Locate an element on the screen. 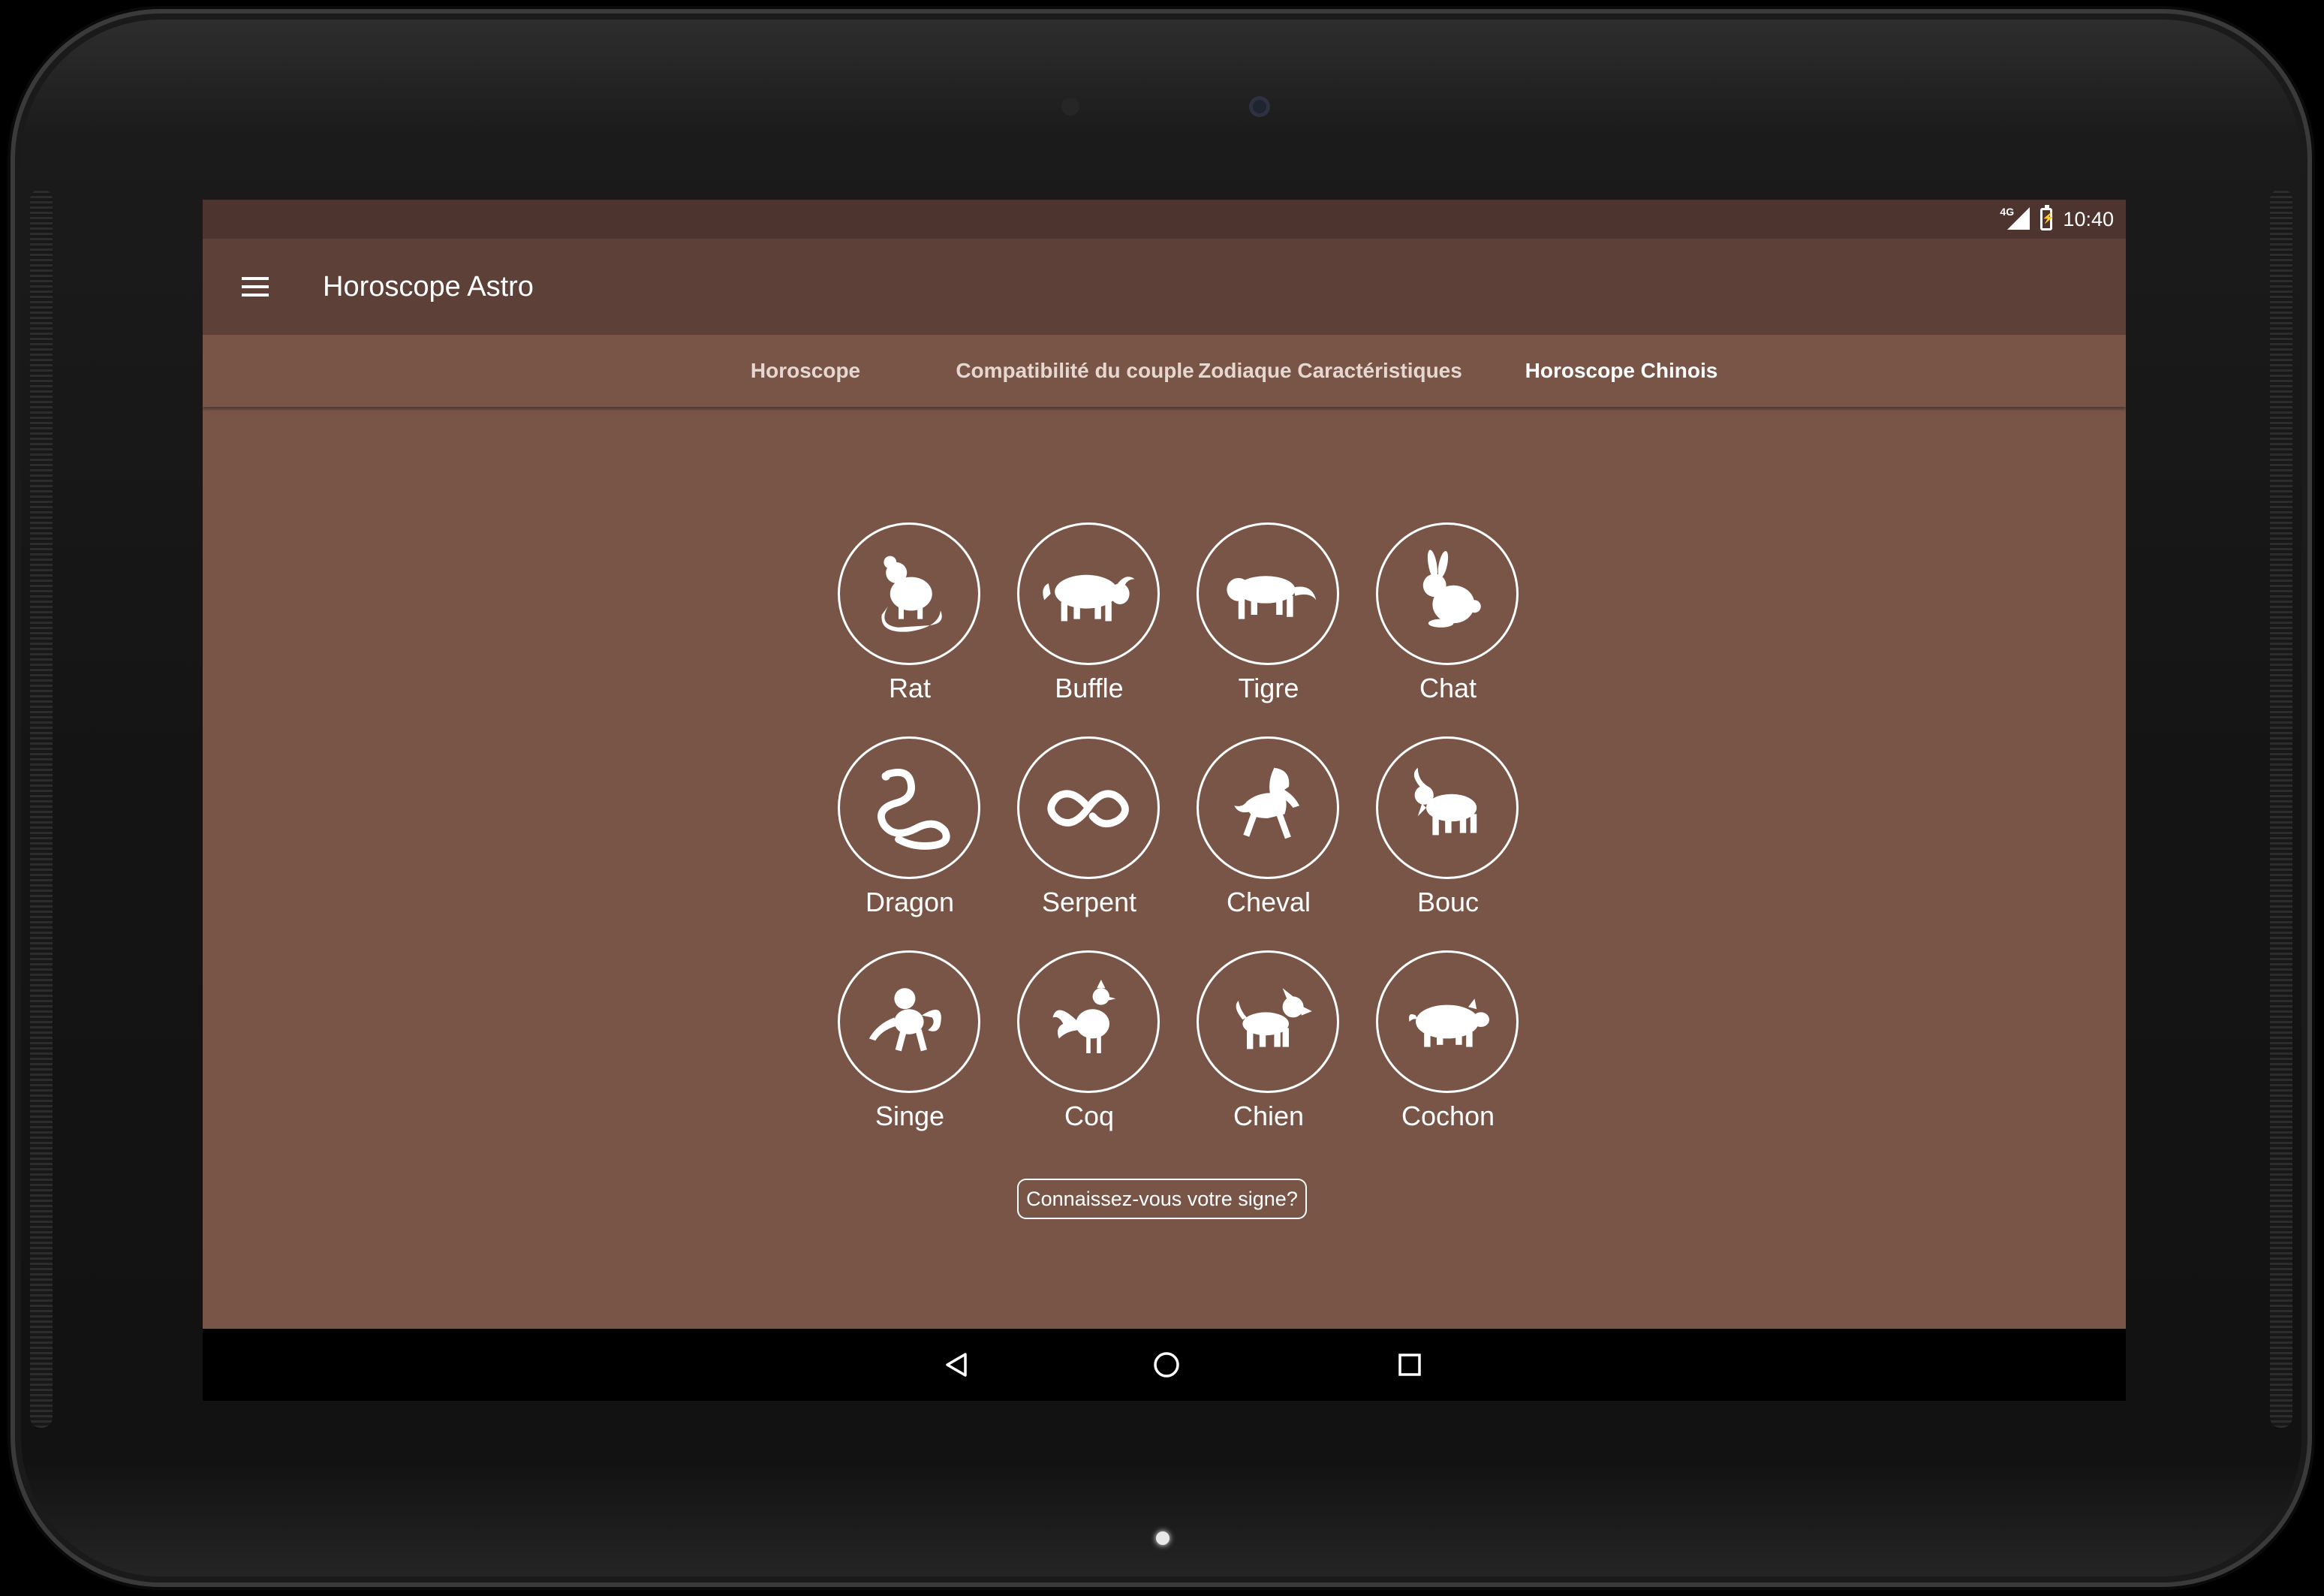 The image size is (2324, 1596). rabbit-icon is located at coordinates (1447, 593).